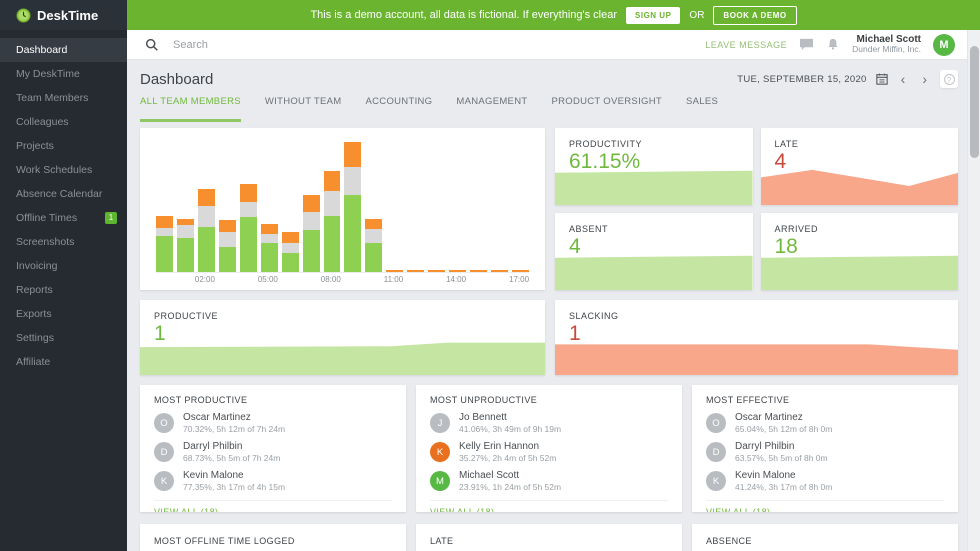  I want to click on stats-grid: PRODUCTIVITY 61.15% LATE 4 ABSENT 4 ARRIVED 18, so click(756, 209).